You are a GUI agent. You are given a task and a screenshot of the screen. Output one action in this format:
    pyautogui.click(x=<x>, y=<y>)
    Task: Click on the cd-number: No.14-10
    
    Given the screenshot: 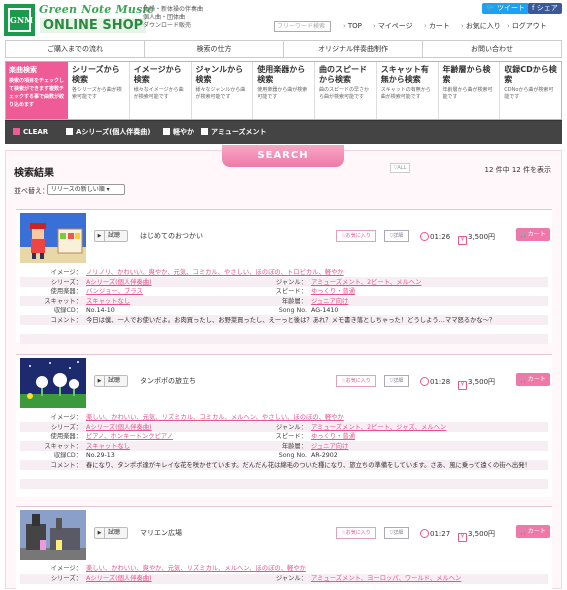 What is the action you would take?
    pyautogui.click(x=100, y=310)
    